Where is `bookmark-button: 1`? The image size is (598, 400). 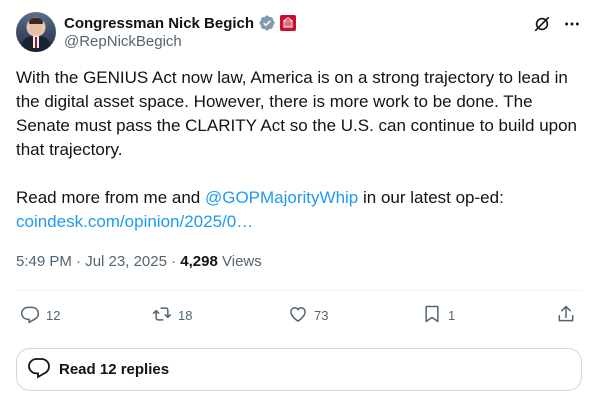 bookmark-button: 1 is located at coordinates (438, 315).